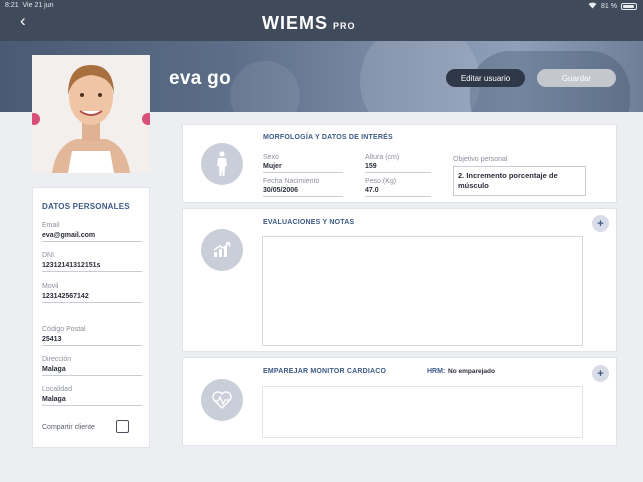 Image resolution: width=643 pixels, height=482 pixels. Describe the element at coordinates (222, 250) in the screenshot. I see `chart-growth-icon` at that location.